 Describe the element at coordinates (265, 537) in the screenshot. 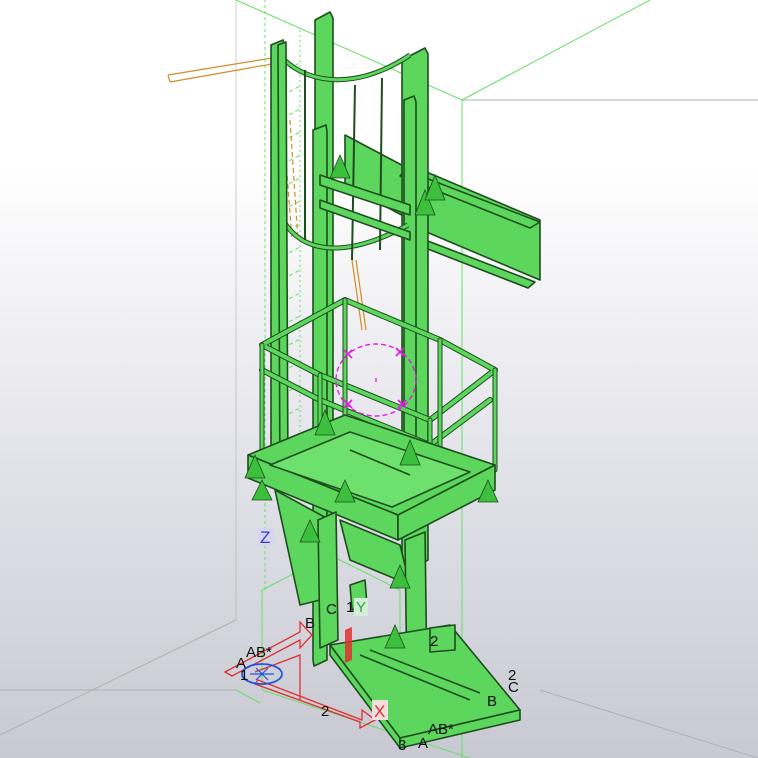

I see `z-axis-label: Z` at that location.